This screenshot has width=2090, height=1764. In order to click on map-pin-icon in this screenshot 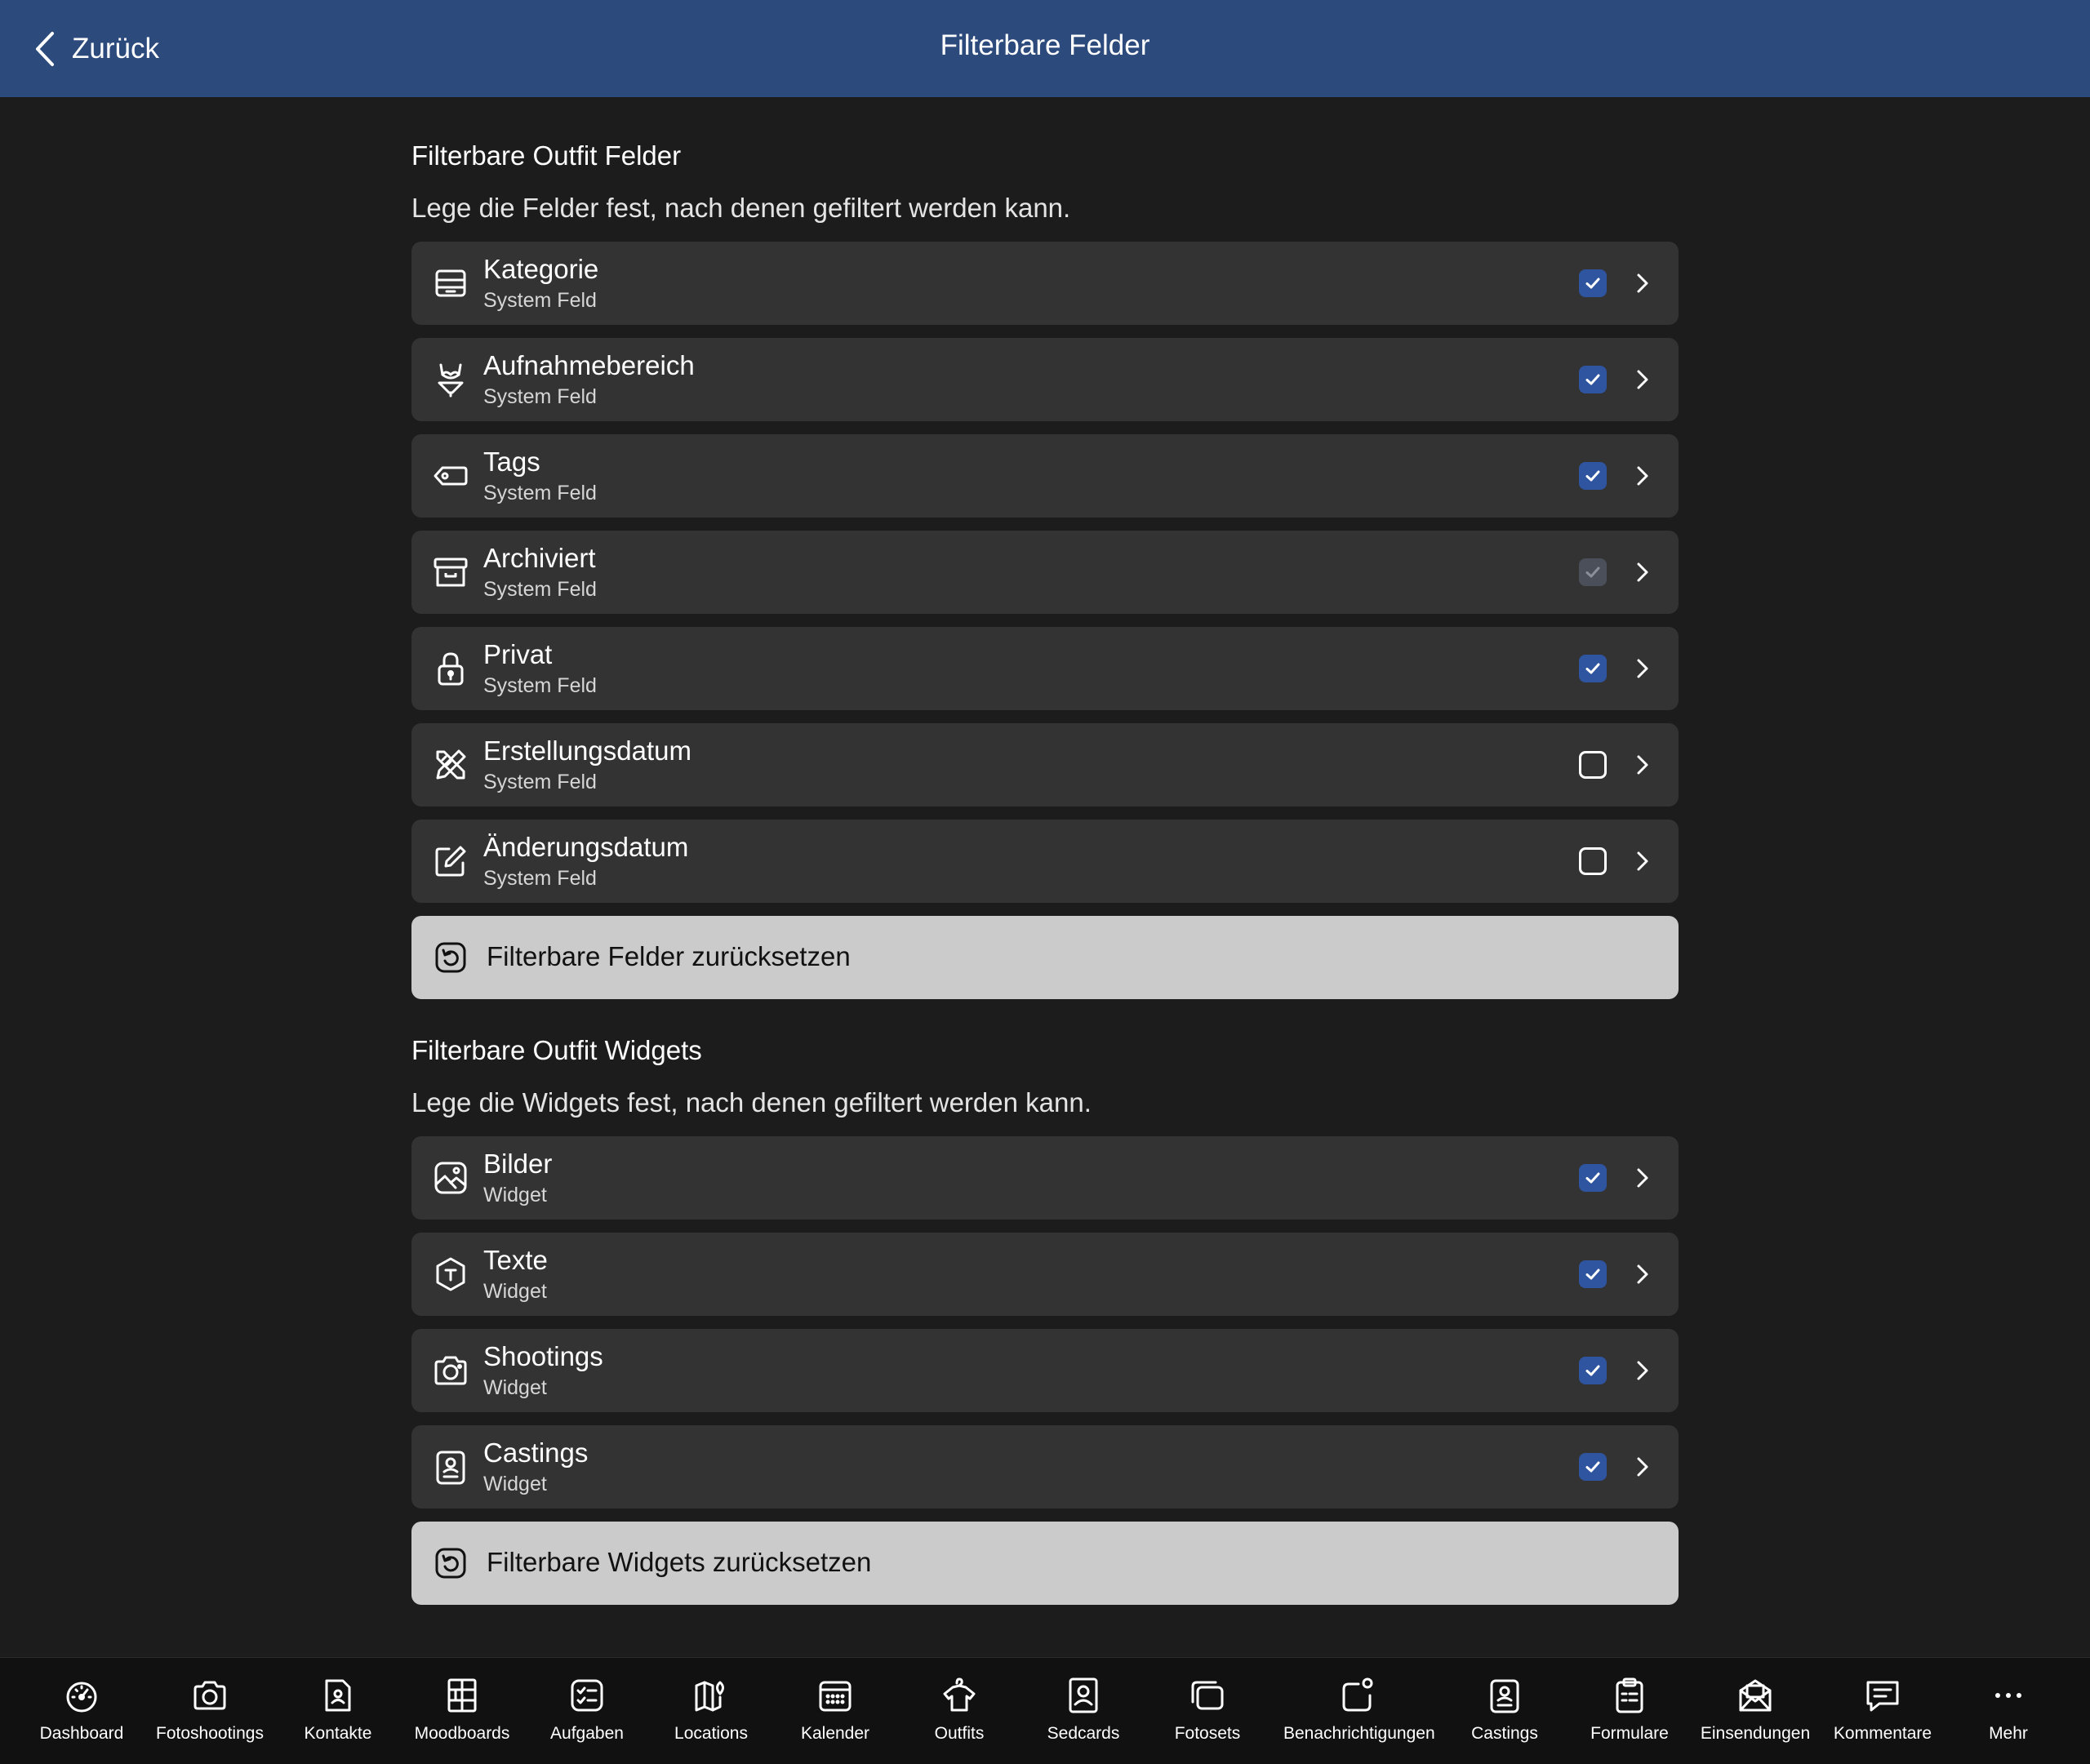, I will do `click(711, 1695)`.